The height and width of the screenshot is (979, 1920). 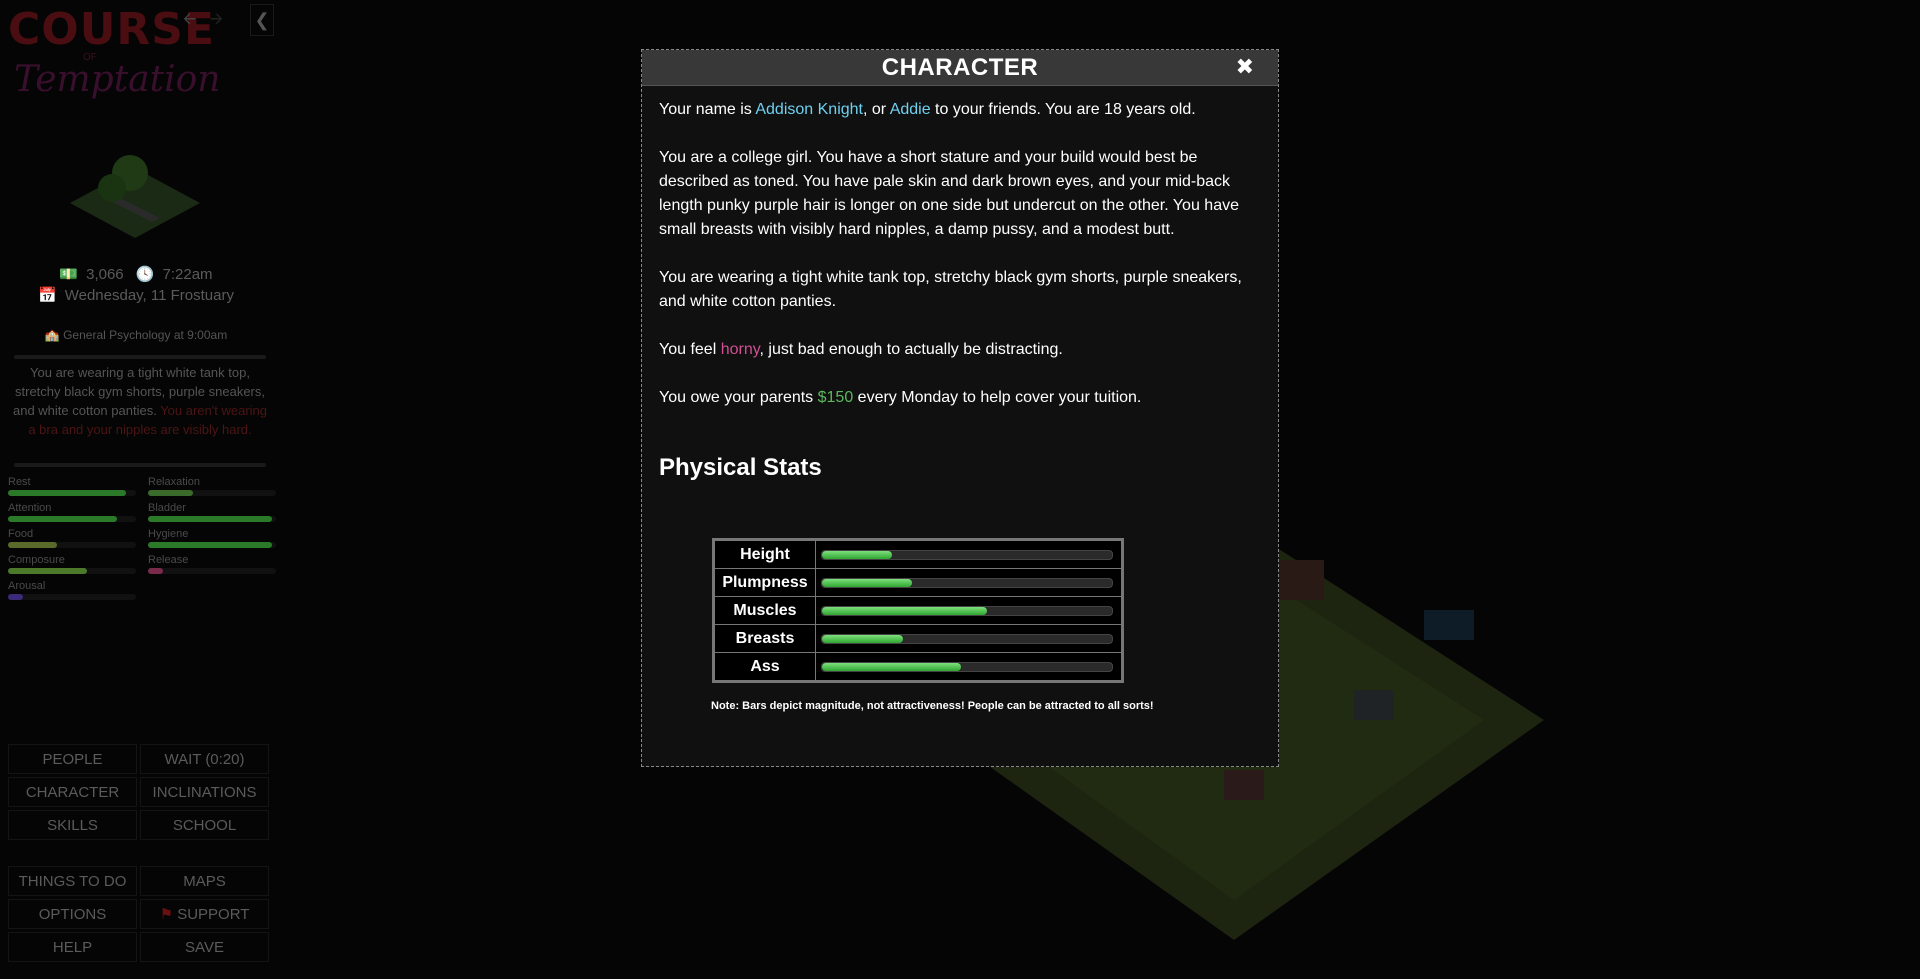 I want to click on tuition-amount: $150, so click(x=835, y=397).